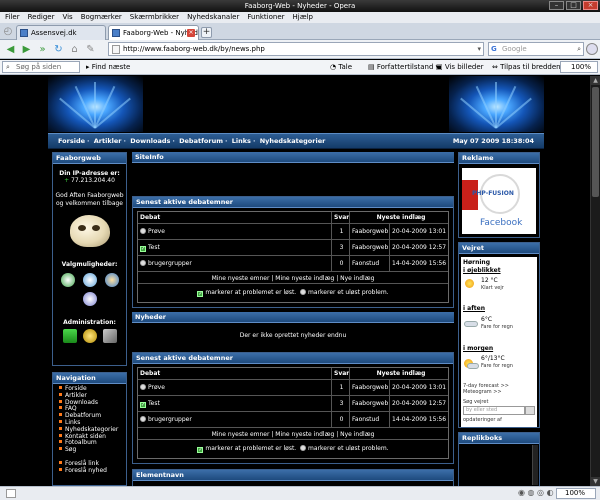 Image resolution: width=600 pixels, height=500 pixels. I want to click on page-scrollbar: ▲ ▼, so click(595, 281).